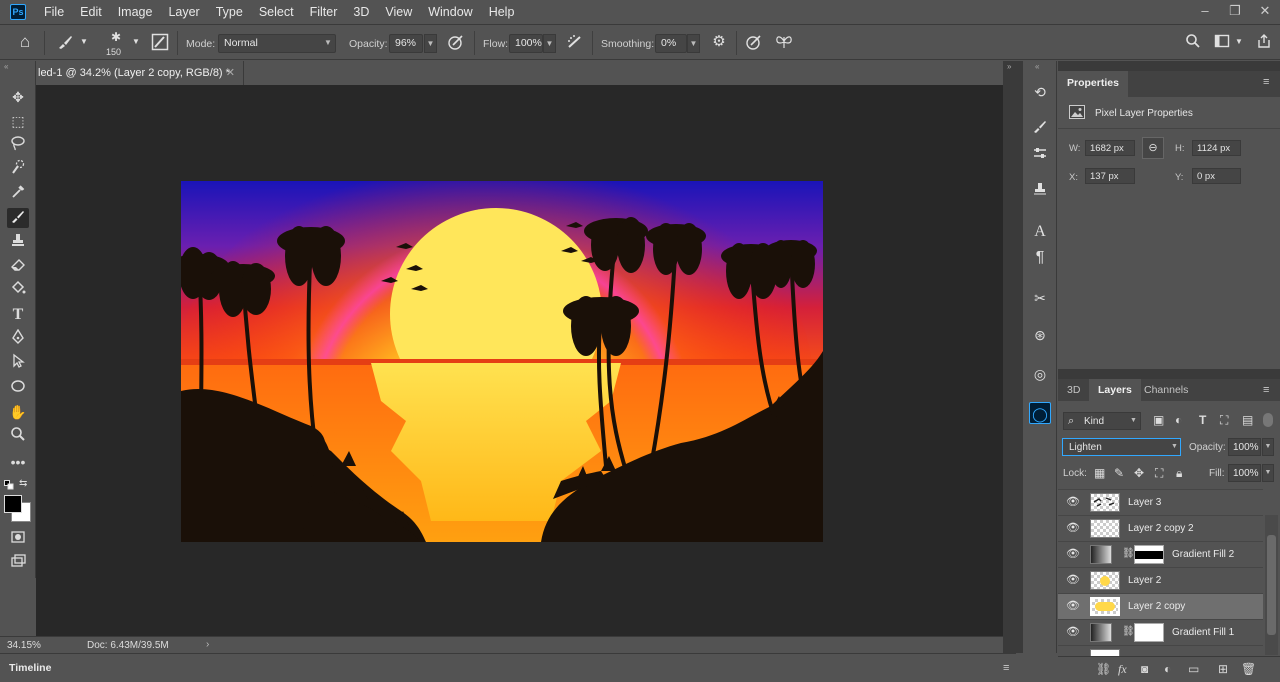 The width and height of the screenshot is (1280, 682). Describe the element at coordinates (1193, 43) in the screenshot. I see `search-icon` at that location.